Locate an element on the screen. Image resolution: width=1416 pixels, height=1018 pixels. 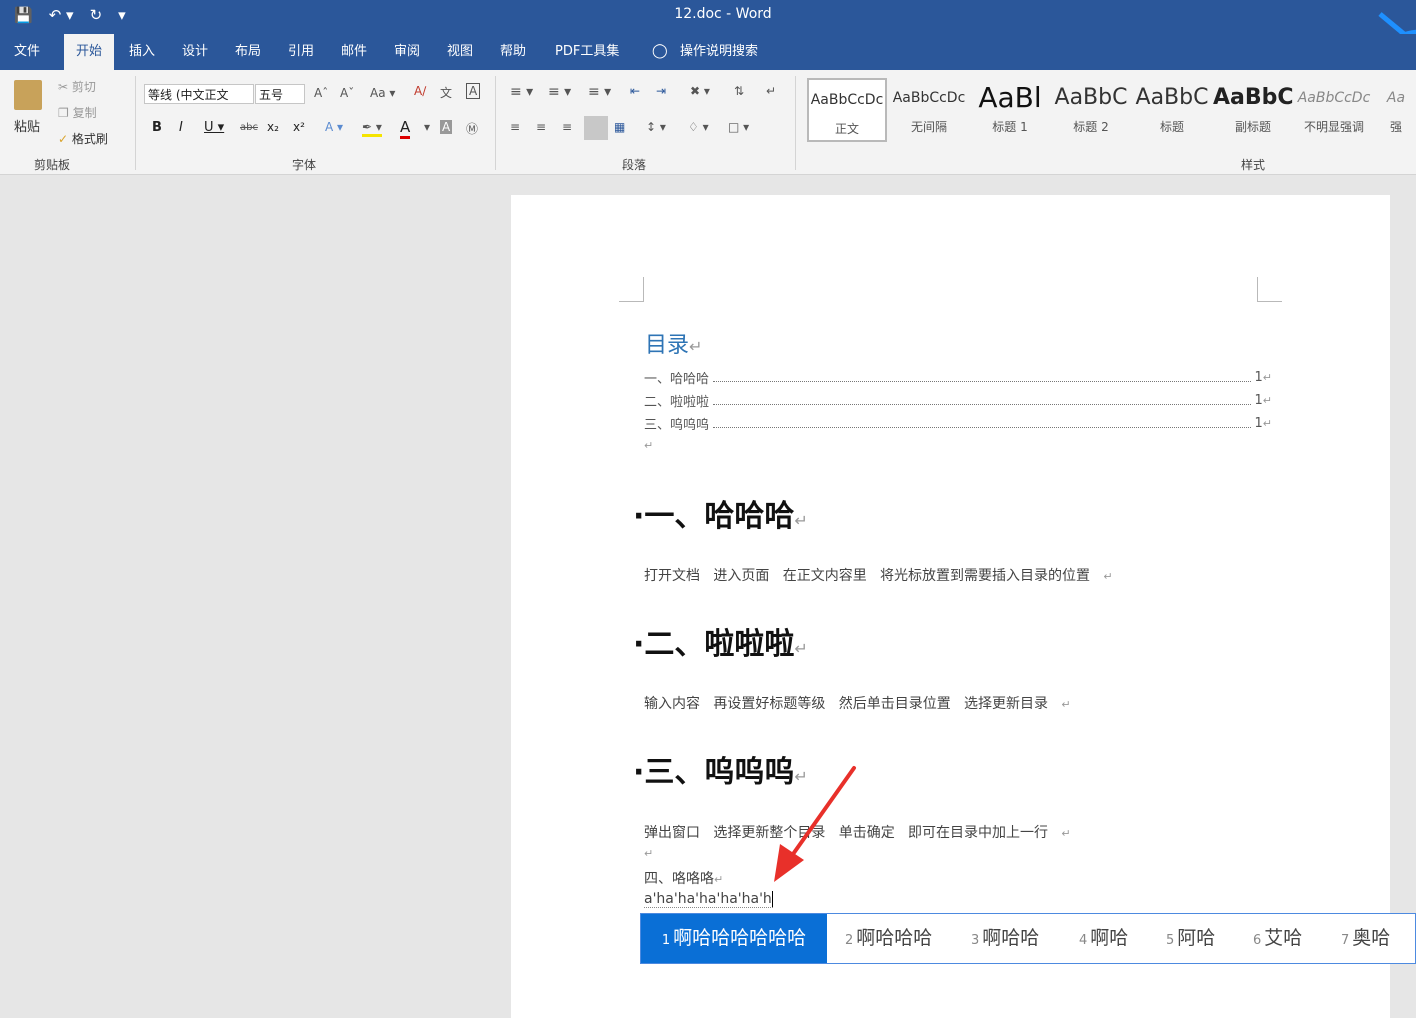
align-right-icon: ≡ is located at coordinates (567, 127).